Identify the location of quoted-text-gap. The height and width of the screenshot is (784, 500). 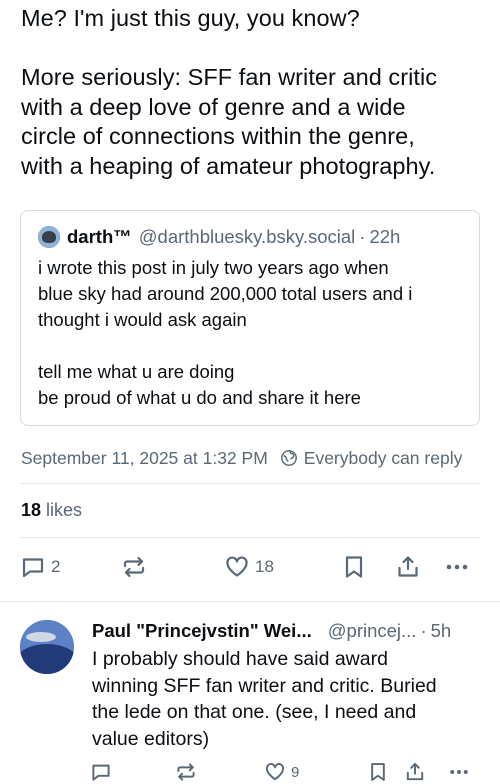
(253, 346).